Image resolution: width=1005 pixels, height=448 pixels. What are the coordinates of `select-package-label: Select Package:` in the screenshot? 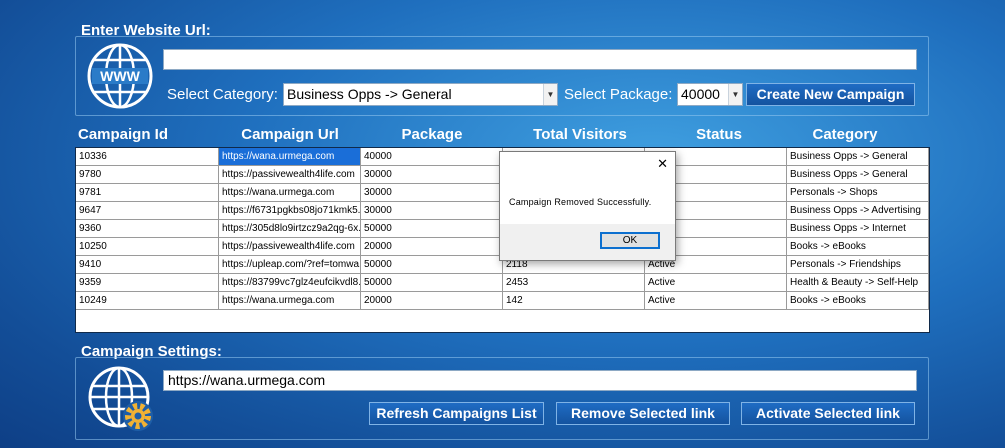 It's located at (618, 94).